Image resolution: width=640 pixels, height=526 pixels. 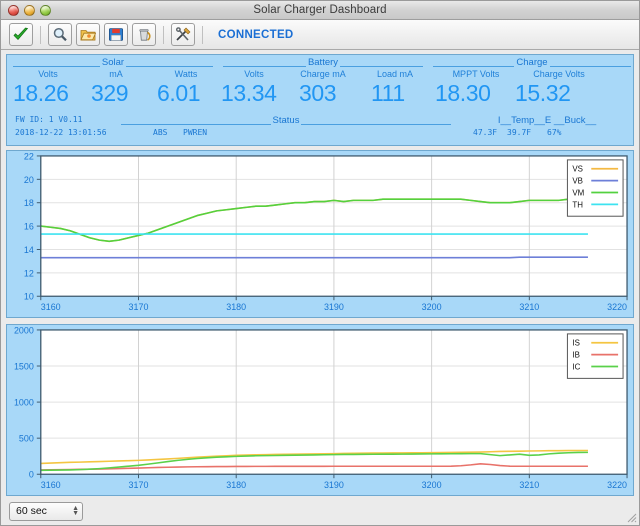 I want to click on status-rule-label: Status, so click(x=286, y=120).